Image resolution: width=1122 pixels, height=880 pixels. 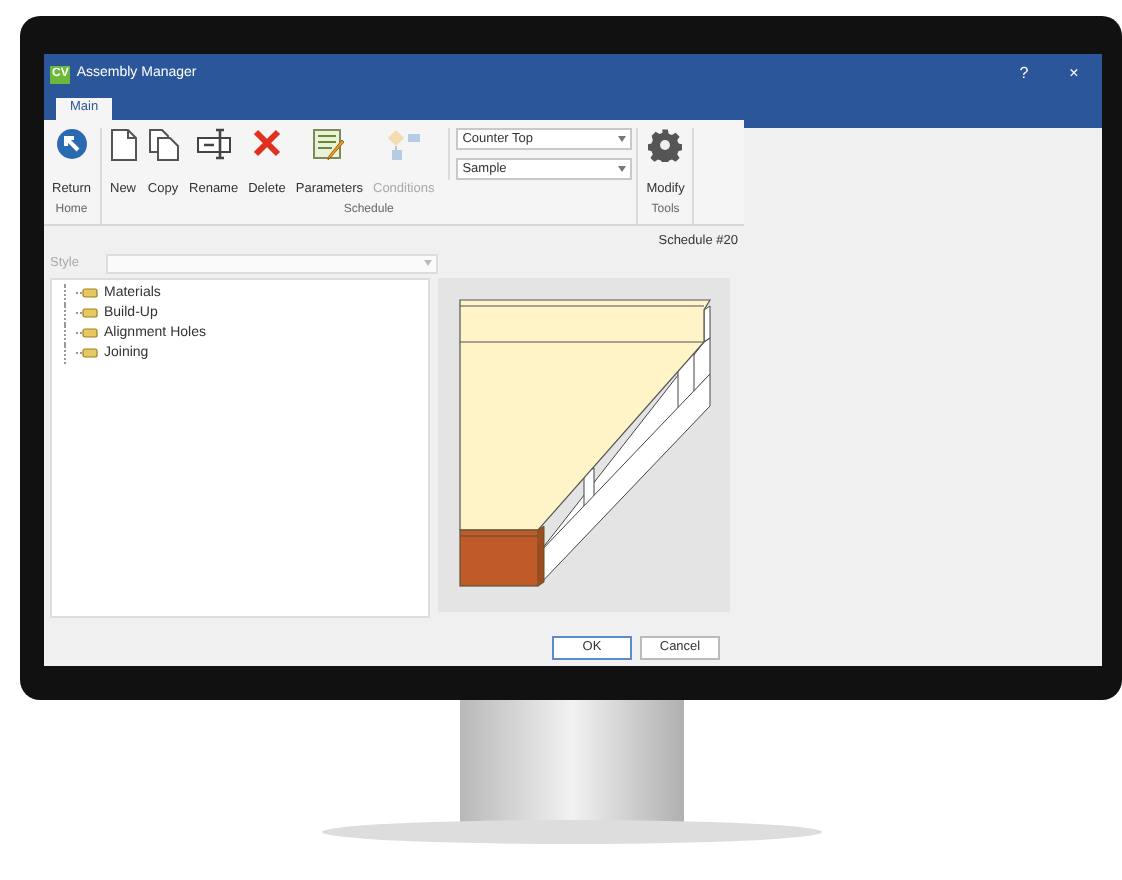 I want to click on flowchart-icon, so click(x=403, y=145).